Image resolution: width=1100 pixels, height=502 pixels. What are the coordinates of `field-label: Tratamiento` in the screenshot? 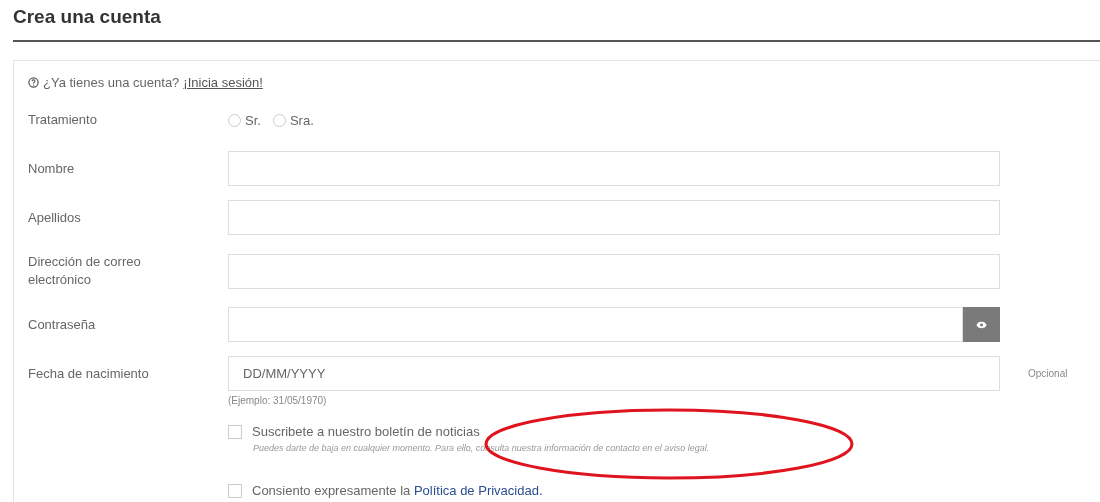 It's located at (63, 120).